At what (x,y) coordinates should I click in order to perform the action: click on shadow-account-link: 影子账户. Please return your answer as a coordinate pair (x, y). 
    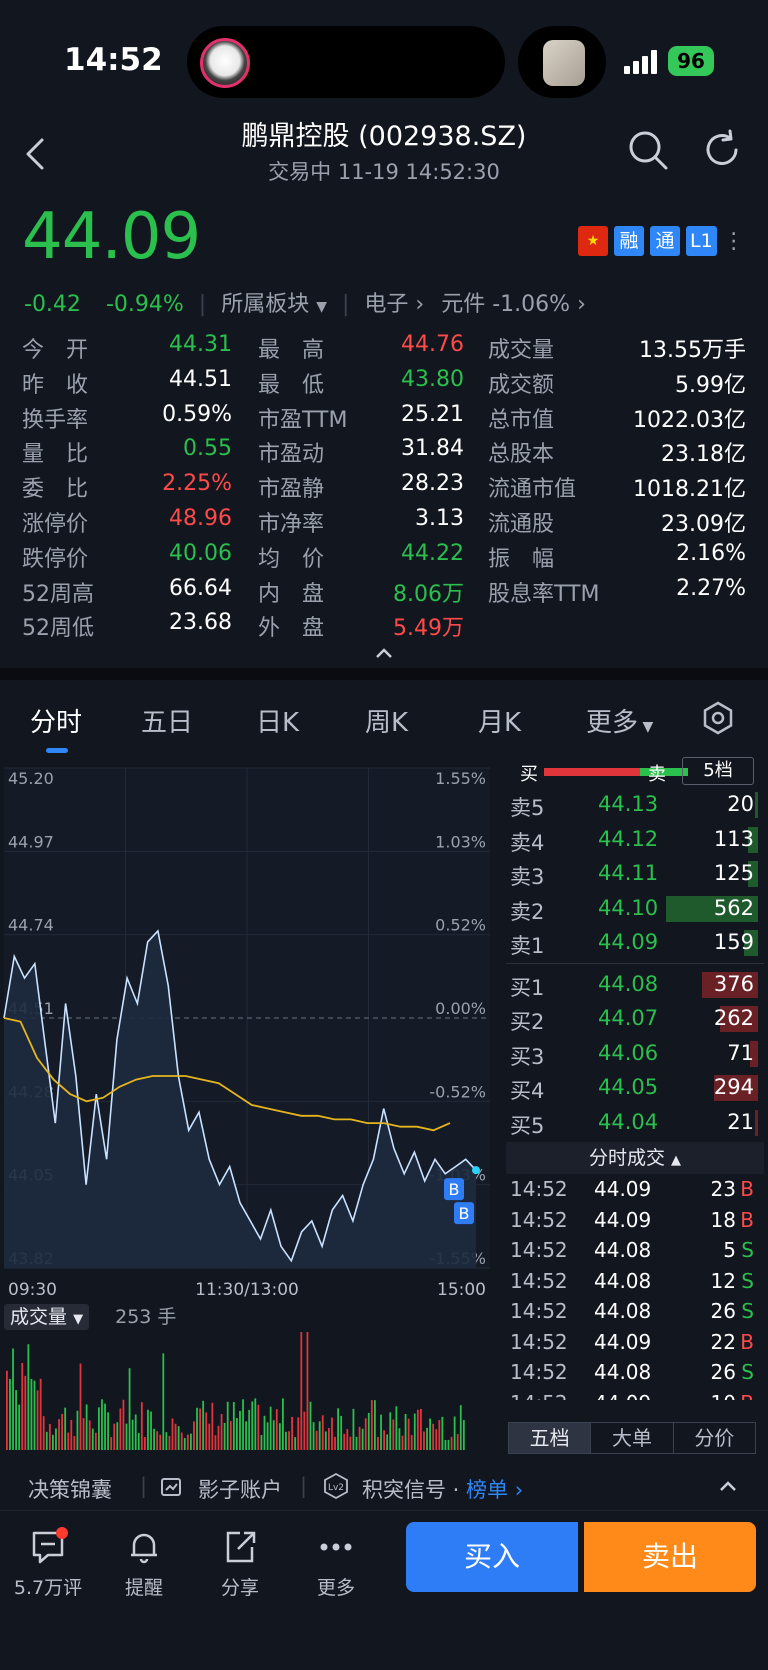
    Looking at the image, I should click on (240, 1489).